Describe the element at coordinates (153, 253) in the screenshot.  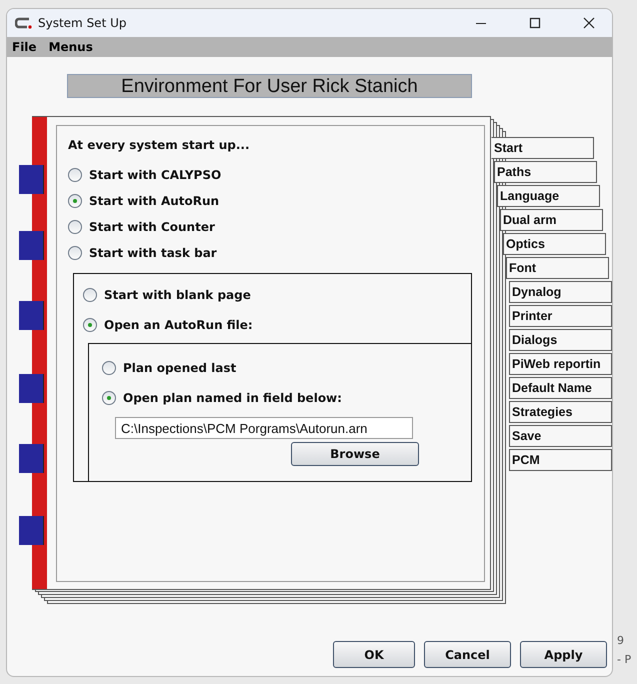
I see `option-label: Start with task bar` at that location.